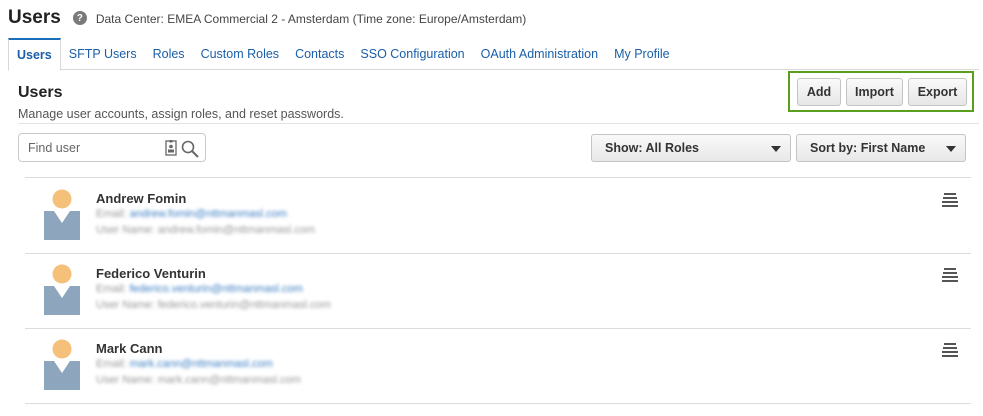  What do you see at coordinates (171, 148) in the screenshot?
I see `id-badge-icon` at bounding box center [171, 148].